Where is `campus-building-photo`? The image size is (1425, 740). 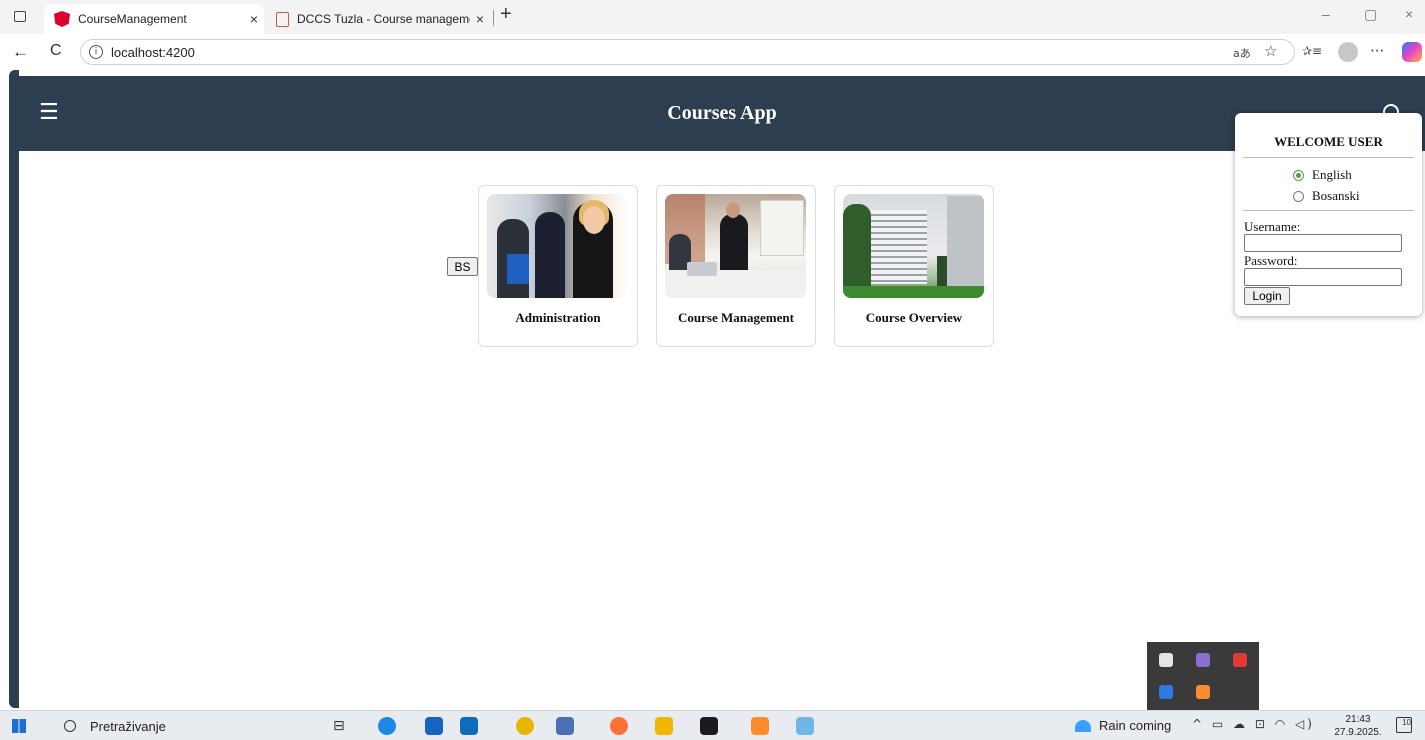 campus-building-photo is located at coordinates (913, 246).